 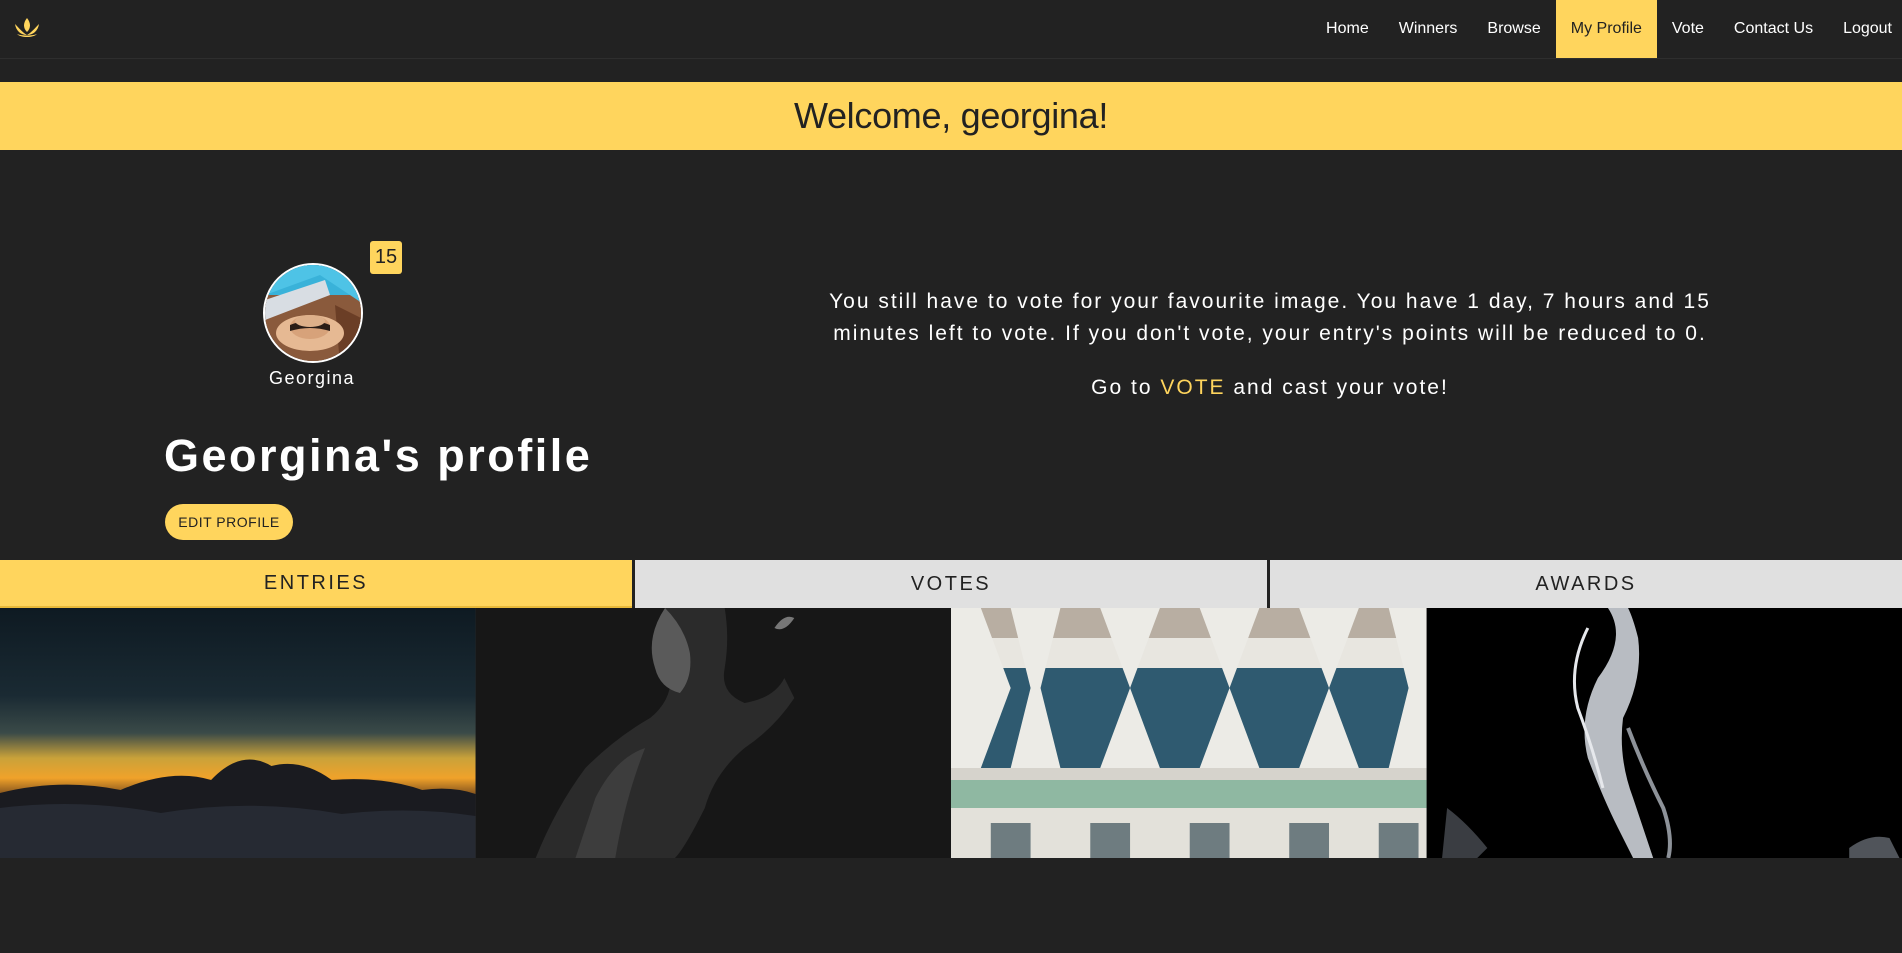 What do you see at coordinates (1192, 387) in the screenshot?
I see `vote-link: VOTE` at bounding box center [1192, 387].